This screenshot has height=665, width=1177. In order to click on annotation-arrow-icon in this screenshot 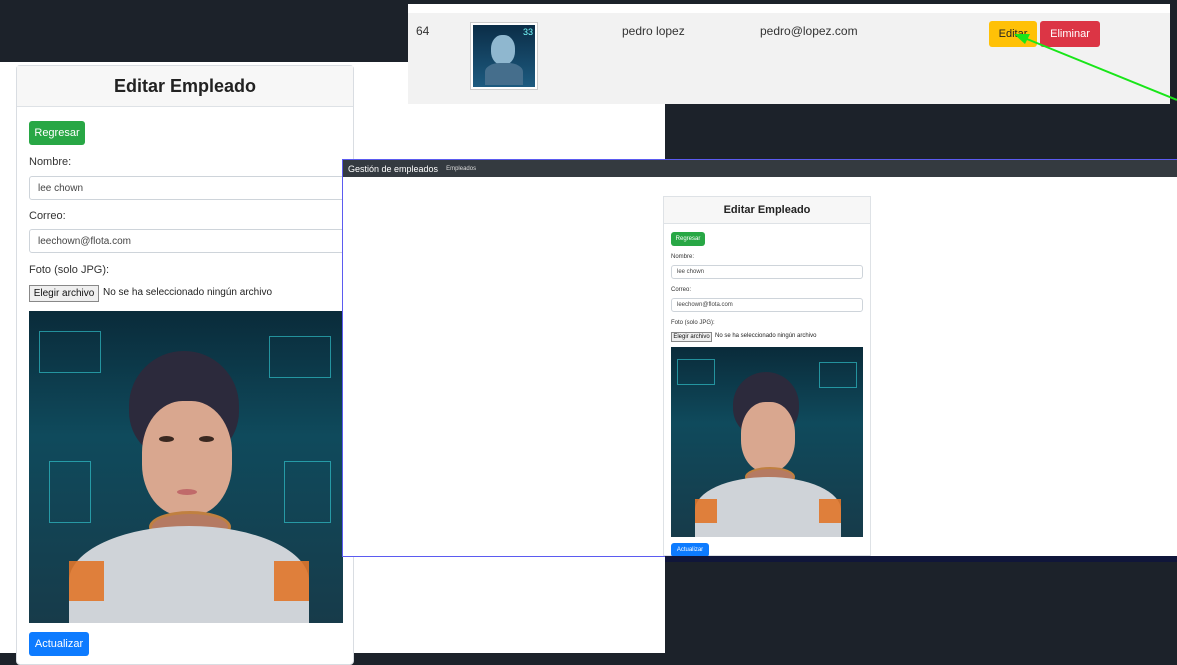, I will do `click(1095, 67)`.